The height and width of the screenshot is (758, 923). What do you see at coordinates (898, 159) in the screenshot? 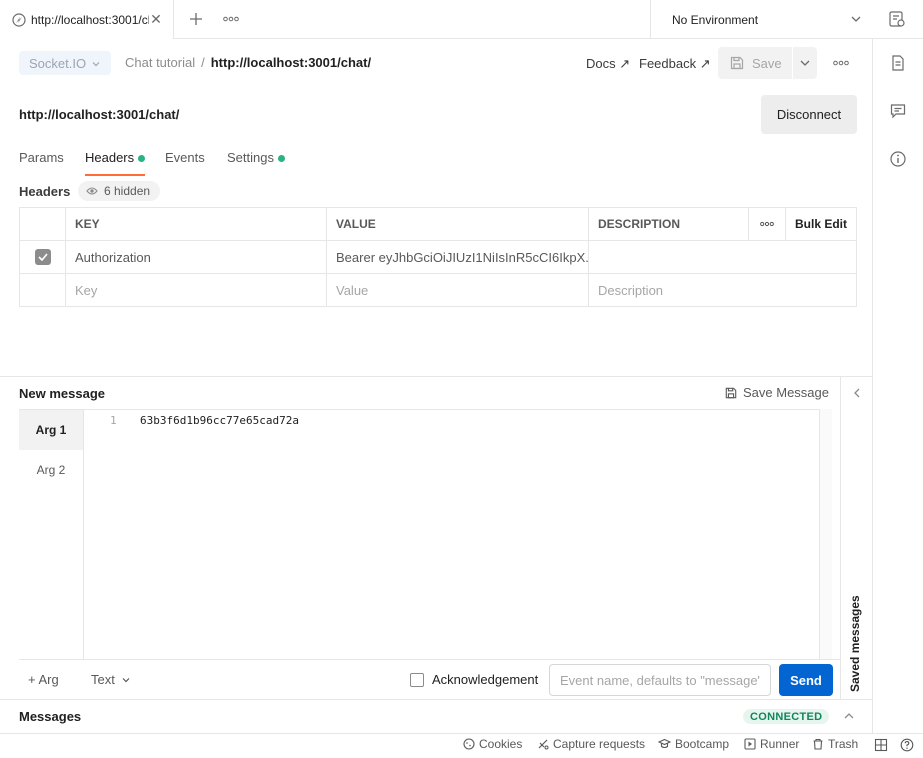
I see `info-icon` at bounding box center [898, 159].